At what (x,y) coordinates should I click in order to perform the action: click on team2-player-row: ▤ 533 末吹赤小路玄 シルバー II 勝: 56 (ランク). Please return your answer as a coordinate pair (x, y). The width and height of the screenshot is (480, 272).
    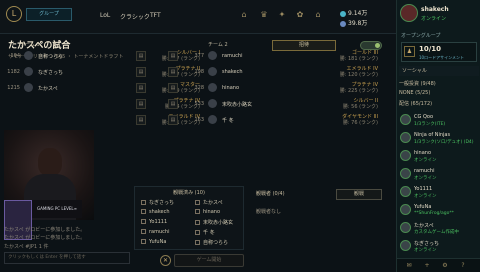
    Looking at the image, I should click on (273, 104).